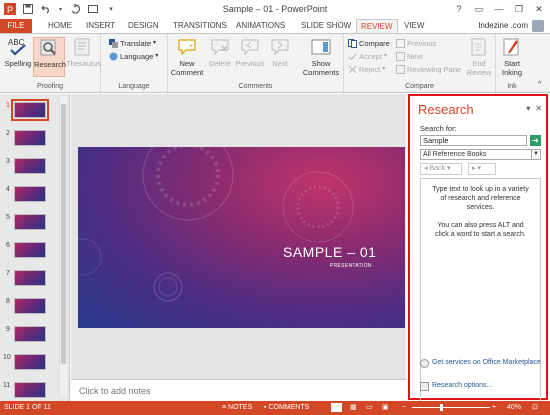 The width and height of the screenshot is (550, 415). What do you see at coordinates (400, 43) in the screenshot?
I see `previous-change-icon` at bounding box center [400, 43].